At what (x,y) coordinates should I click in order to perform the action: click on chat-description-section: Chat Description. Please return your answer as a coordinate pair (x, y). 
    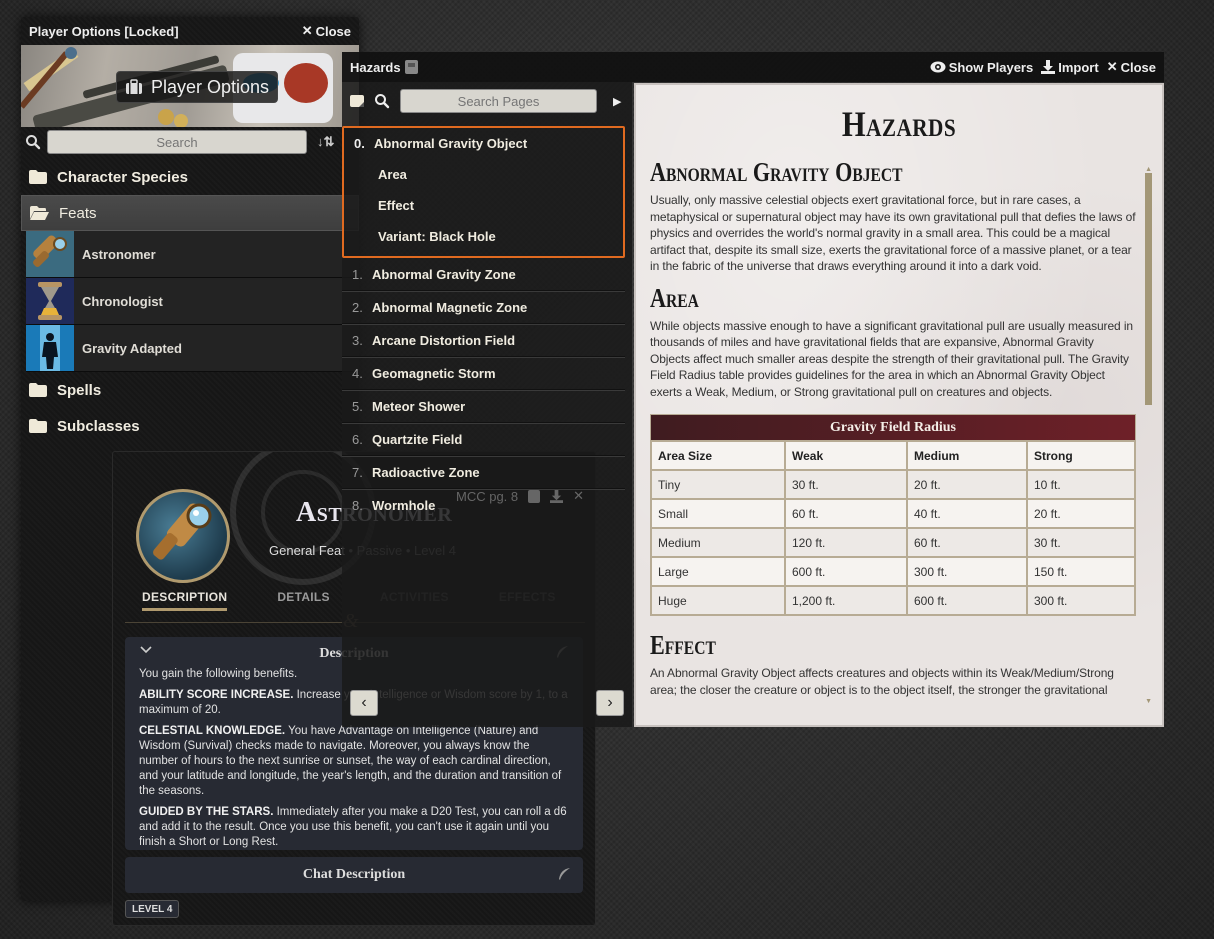
    Looking at the image, I should click on (354, 875).